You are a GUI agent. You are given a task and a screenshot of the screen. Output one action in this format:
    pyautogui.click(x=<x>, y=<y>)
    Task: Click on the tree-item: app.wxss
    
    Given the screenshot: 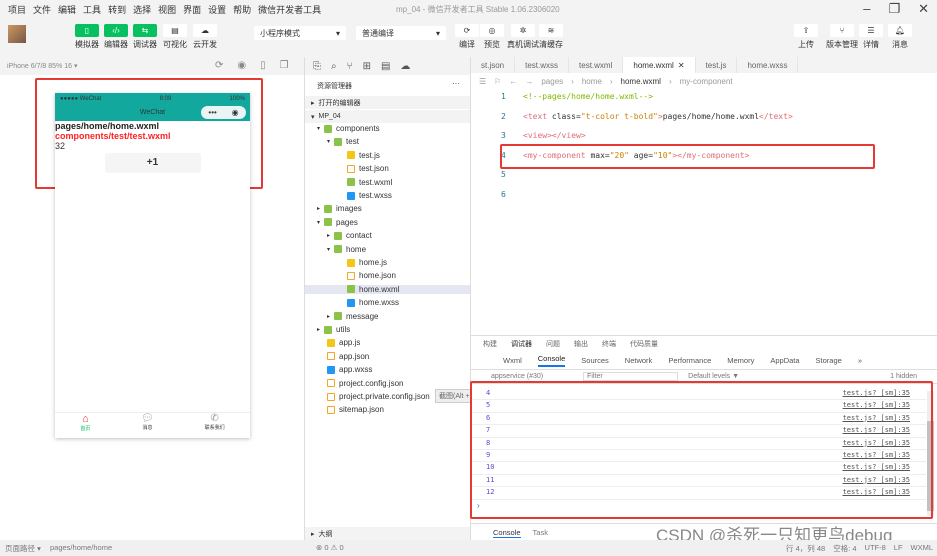 What is the action you would take?
    pyautogui.click(x=344, y=369)
    